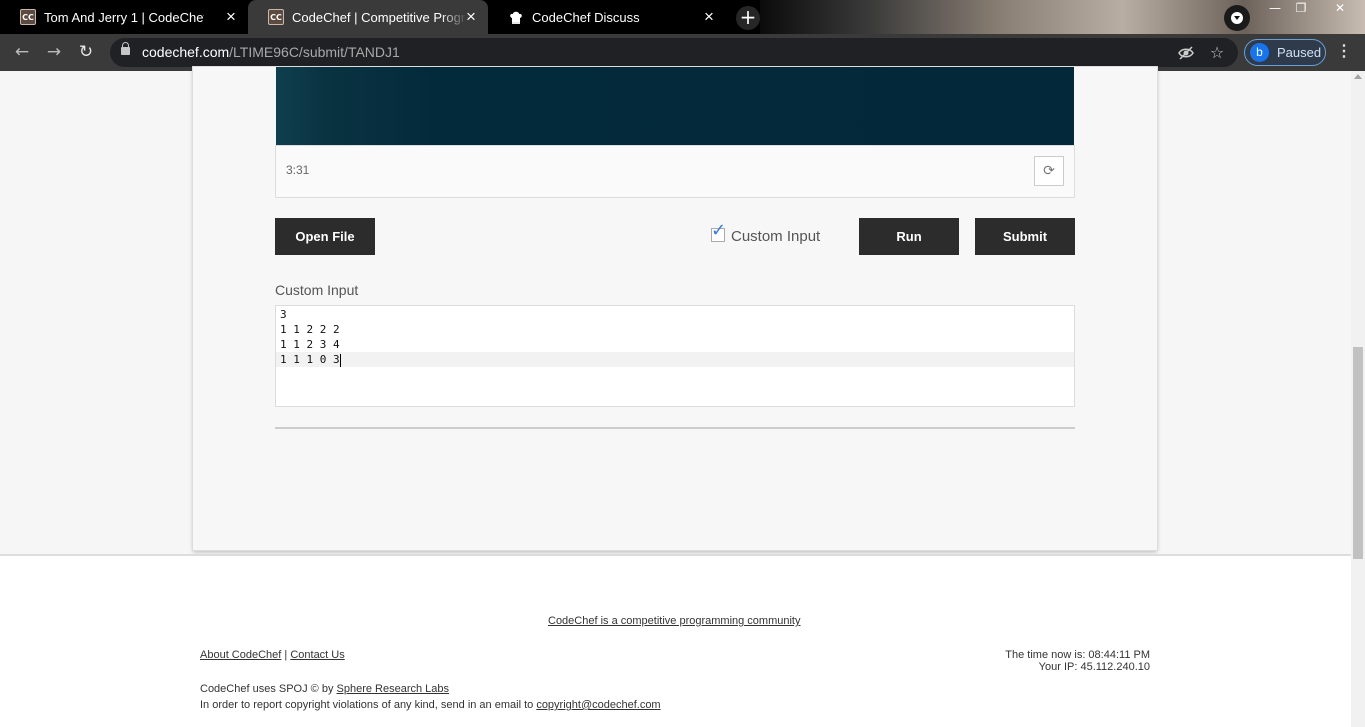  Describe the element at coordinates (310, 359) in the screenshot. I see `input-line: 1 1 1 0 3` at that location.